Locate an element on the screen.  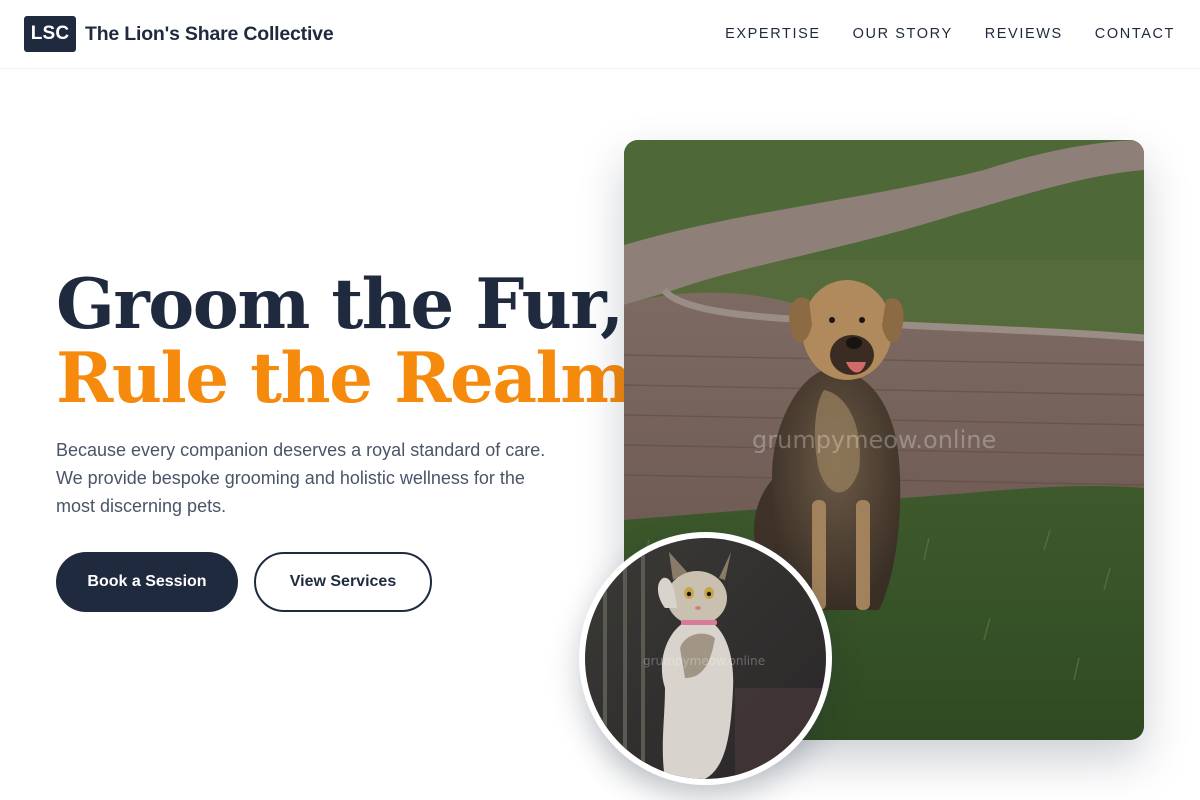
nav-reviews: REVIEWS is located at coordinates (1024, 34).